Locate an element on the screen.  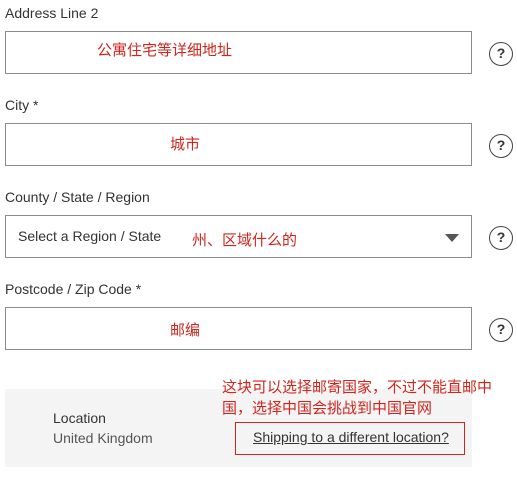
postcode-label: Postcode / Zip Code * is located at coordinates (73, 289).